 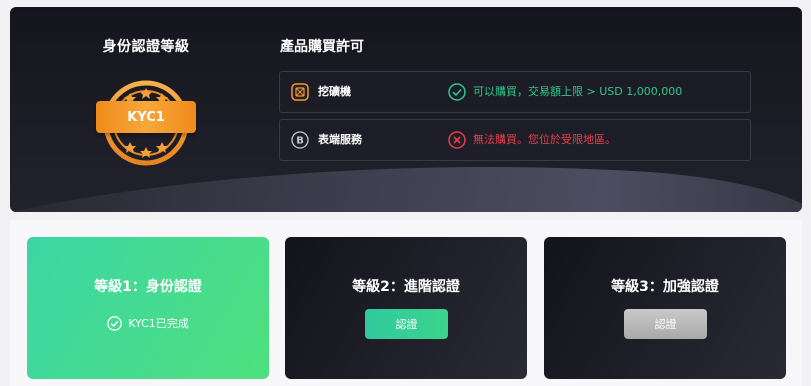 What do you see at coordinates (665, 324) in the screenshot?
I see `verify-button-level-3: 認證` at bounding box center [665, 324].